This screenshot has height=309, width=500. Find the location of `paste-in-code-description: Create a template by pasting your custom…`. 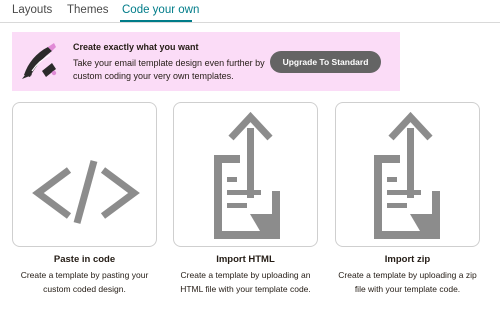

paste-in-code-description: Create a template by pasting your custom… is located at coordinates (84, 282).